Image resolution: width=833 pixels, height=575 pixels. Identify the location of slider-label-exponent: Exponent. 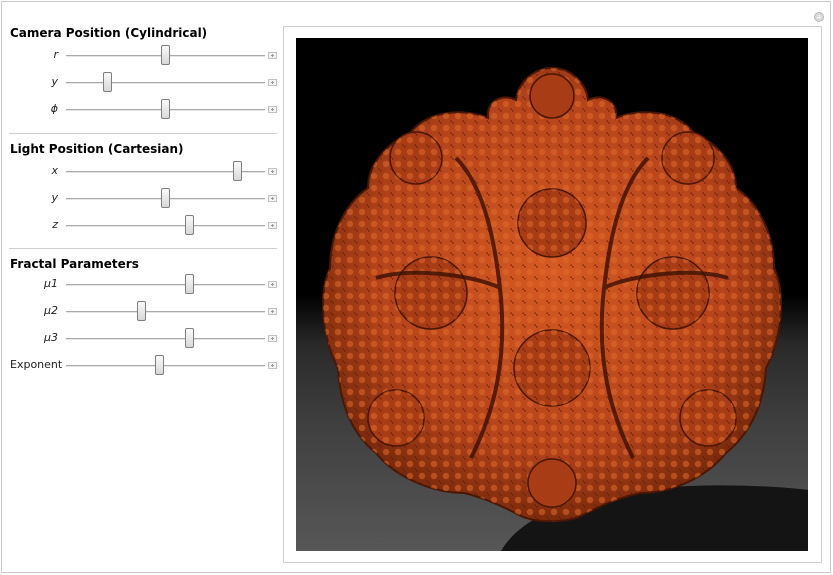
(36, 364).